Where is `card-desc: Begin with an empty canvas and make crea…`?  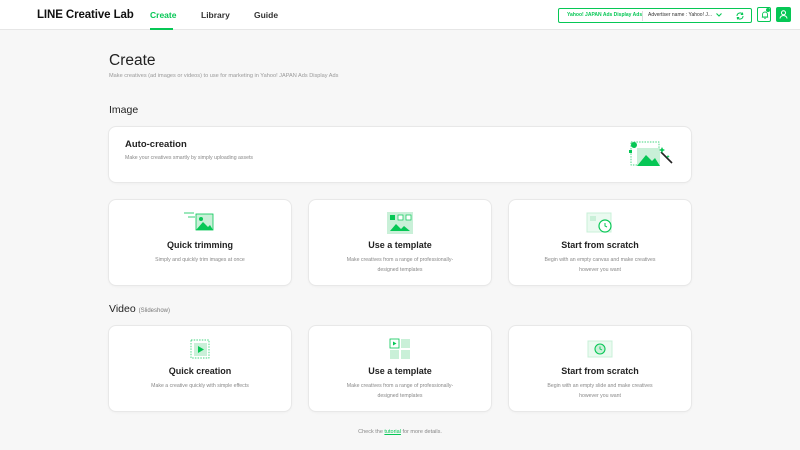 card-desc: Begin with an empty canvas and make crea… is located at coordinates (600, 265).